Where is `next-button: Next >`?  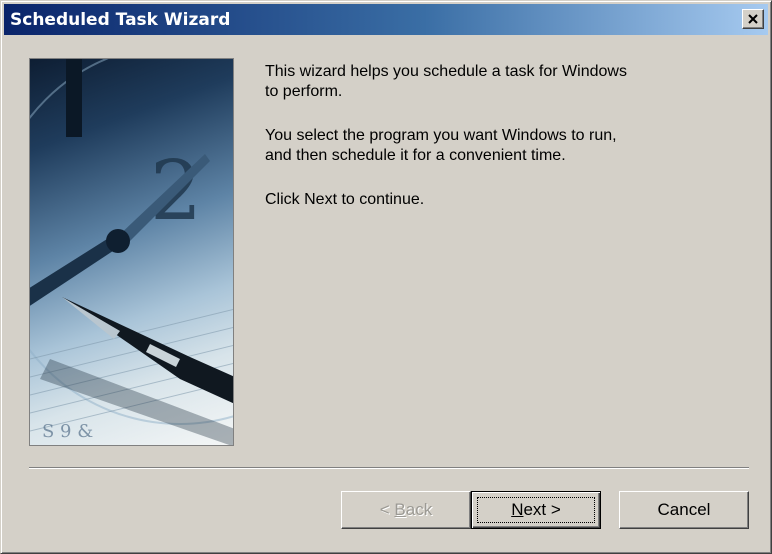
next-button: Next > is located at coordinates (536, 510).